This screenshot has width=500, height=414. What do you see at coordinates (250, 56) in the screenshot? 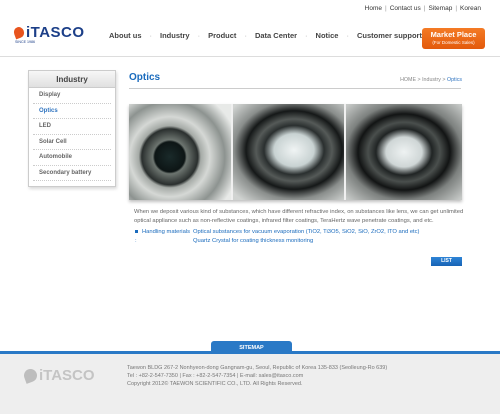
I see `header-divider` at bounding box center [250, 56].